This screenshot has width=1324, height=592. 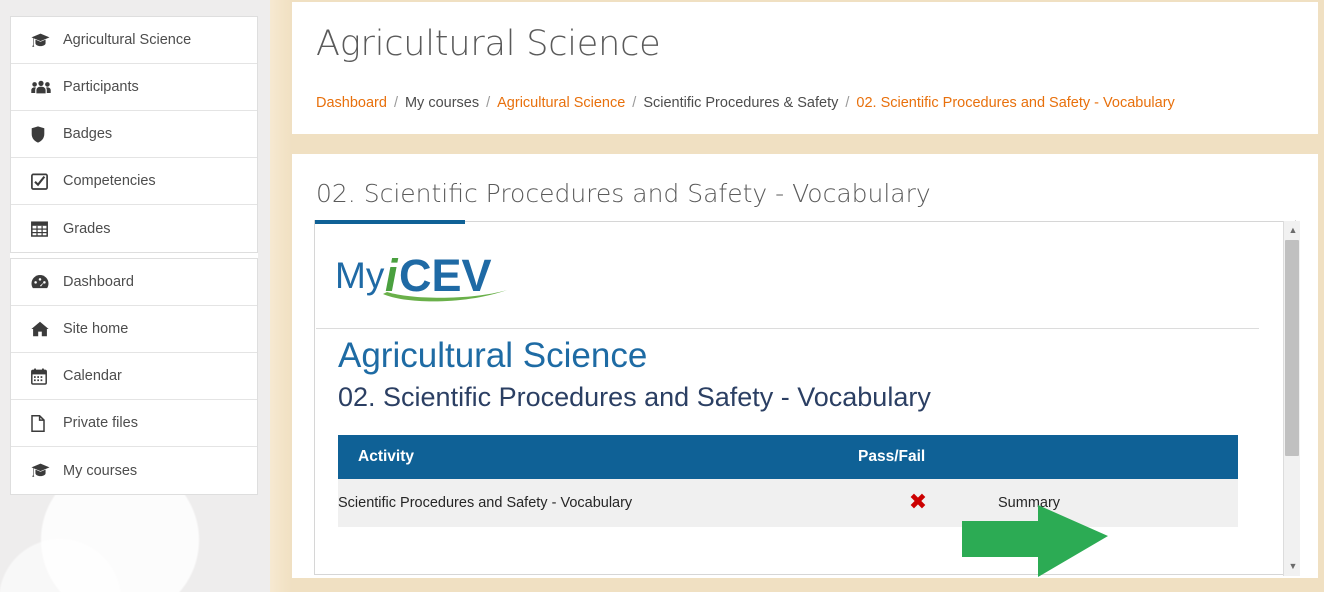 What do you see at coordinates (88, 134) in the screenshot?
I see `sidebar-item-label: Badges` at bounding box center [88, 134].